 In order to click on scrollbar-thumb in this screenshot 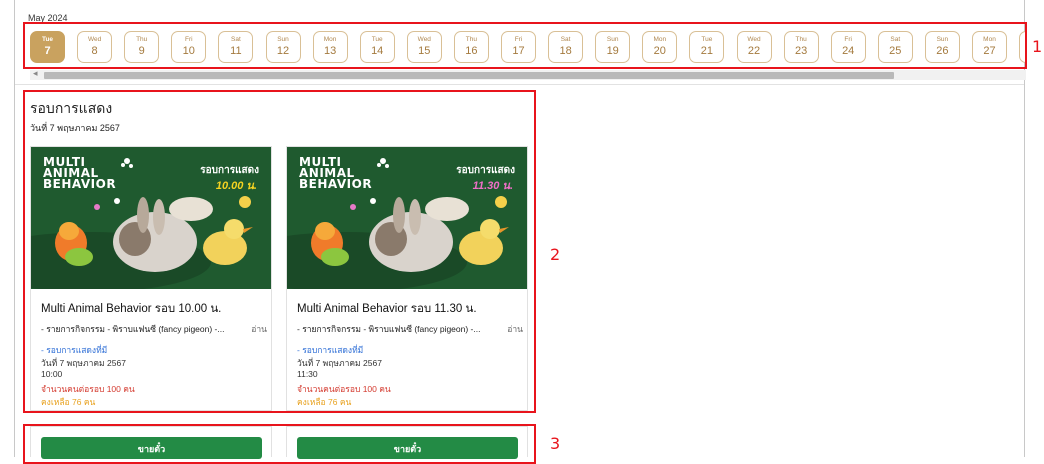, I will do `click(469, 75)`.